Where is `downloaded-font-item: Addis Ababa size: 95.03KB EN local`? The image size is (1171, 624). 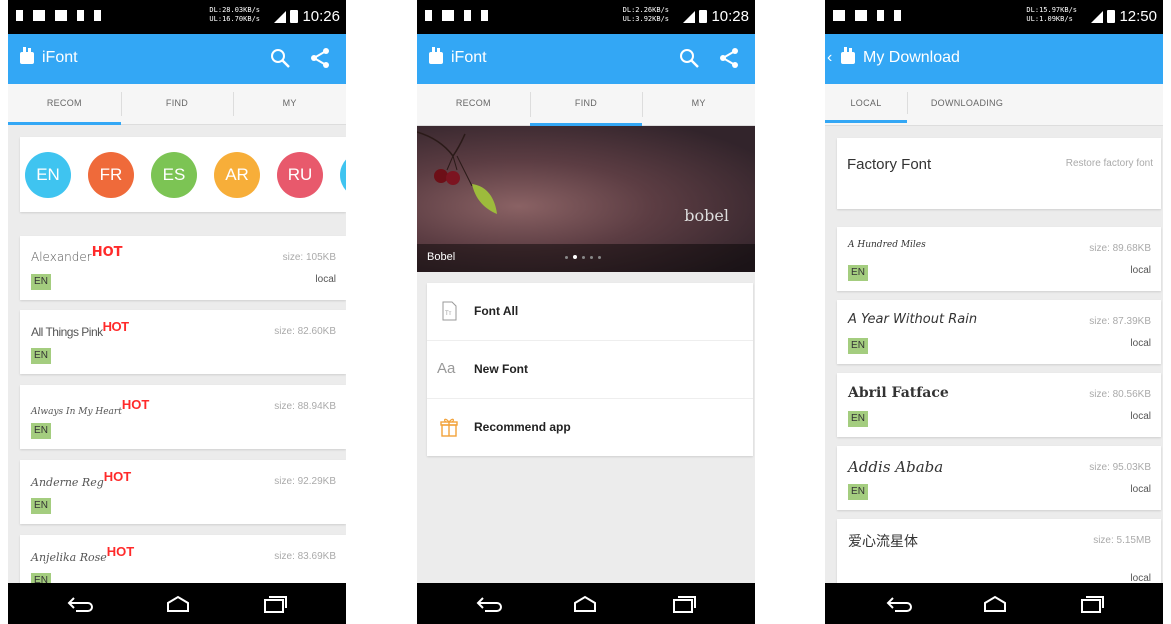 downloaded-font-item: Addis Ababa size: 95.03KB EN local is located at coordinates (999, 478).